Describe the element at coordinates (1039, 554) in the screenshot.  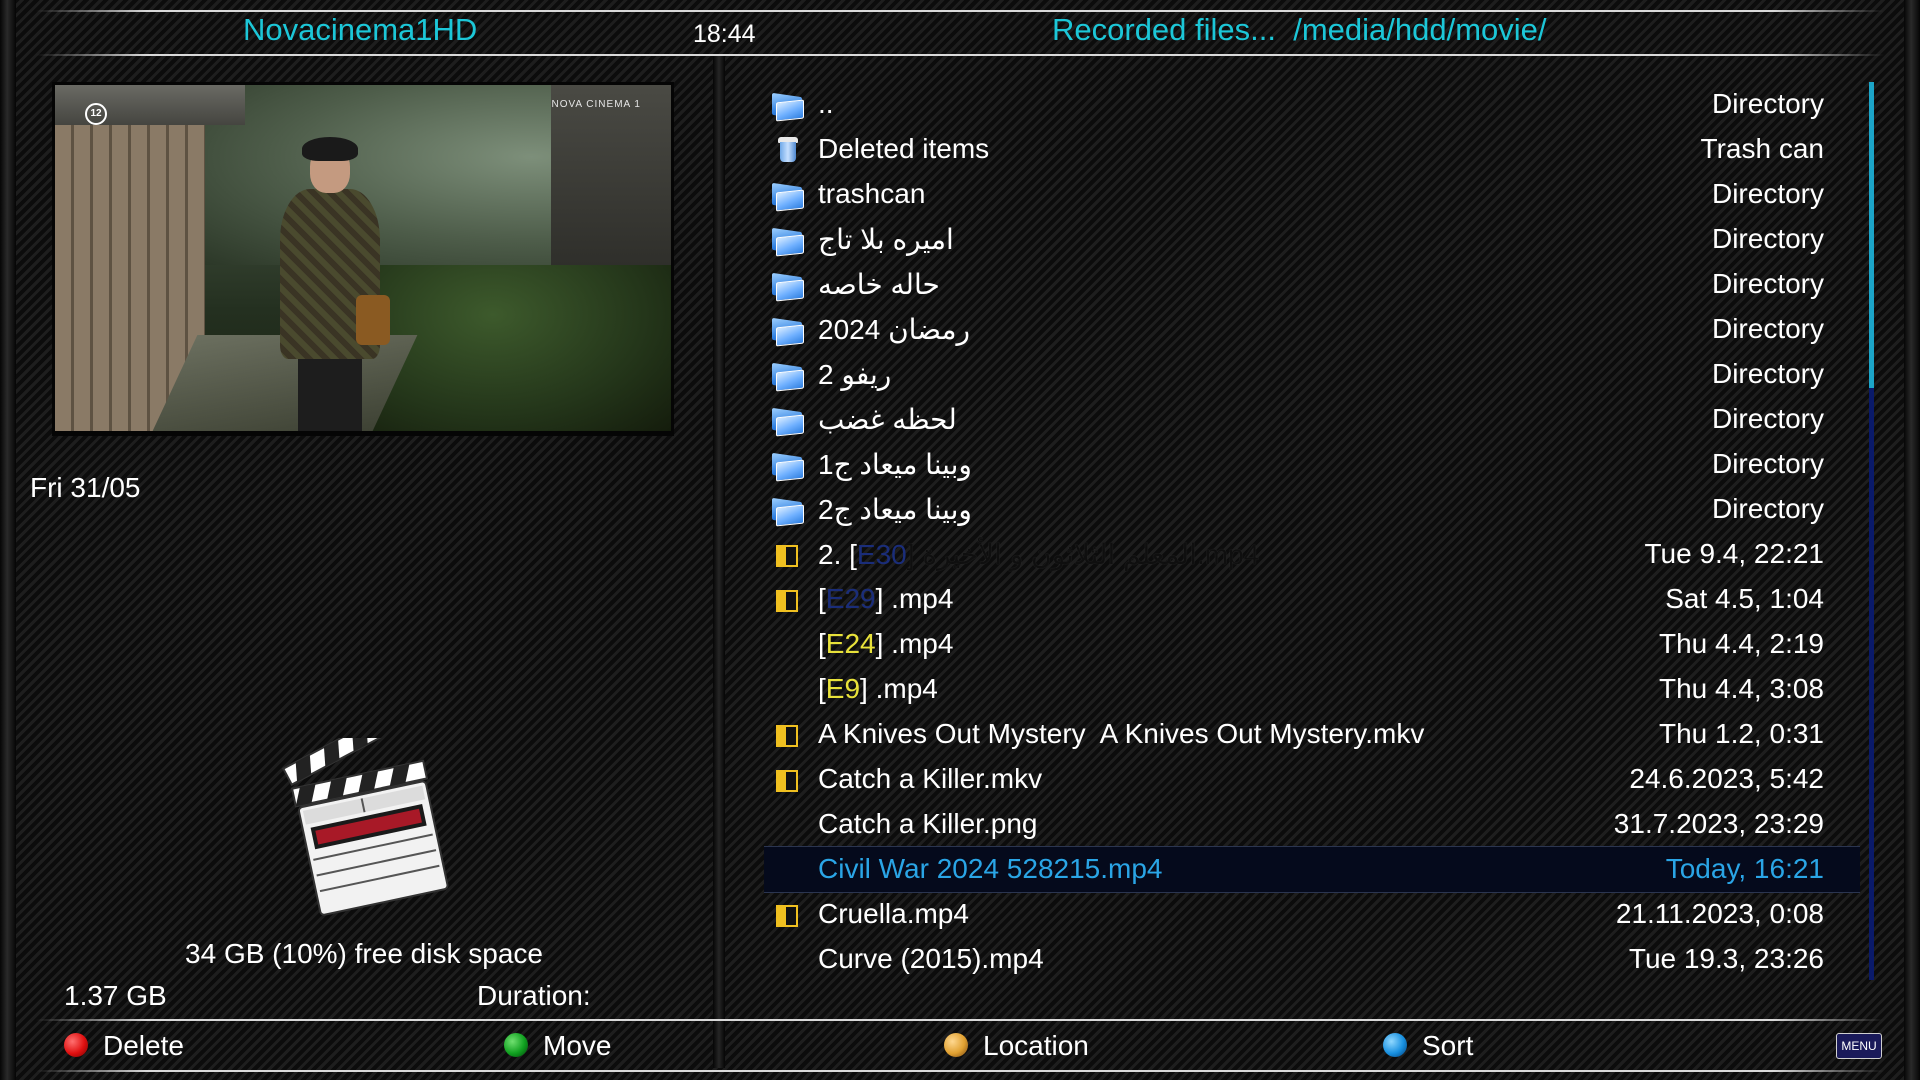
I see `item-name: 2. [E30] المعلم الثلاثون و الأخيرة.mp4` at that location.